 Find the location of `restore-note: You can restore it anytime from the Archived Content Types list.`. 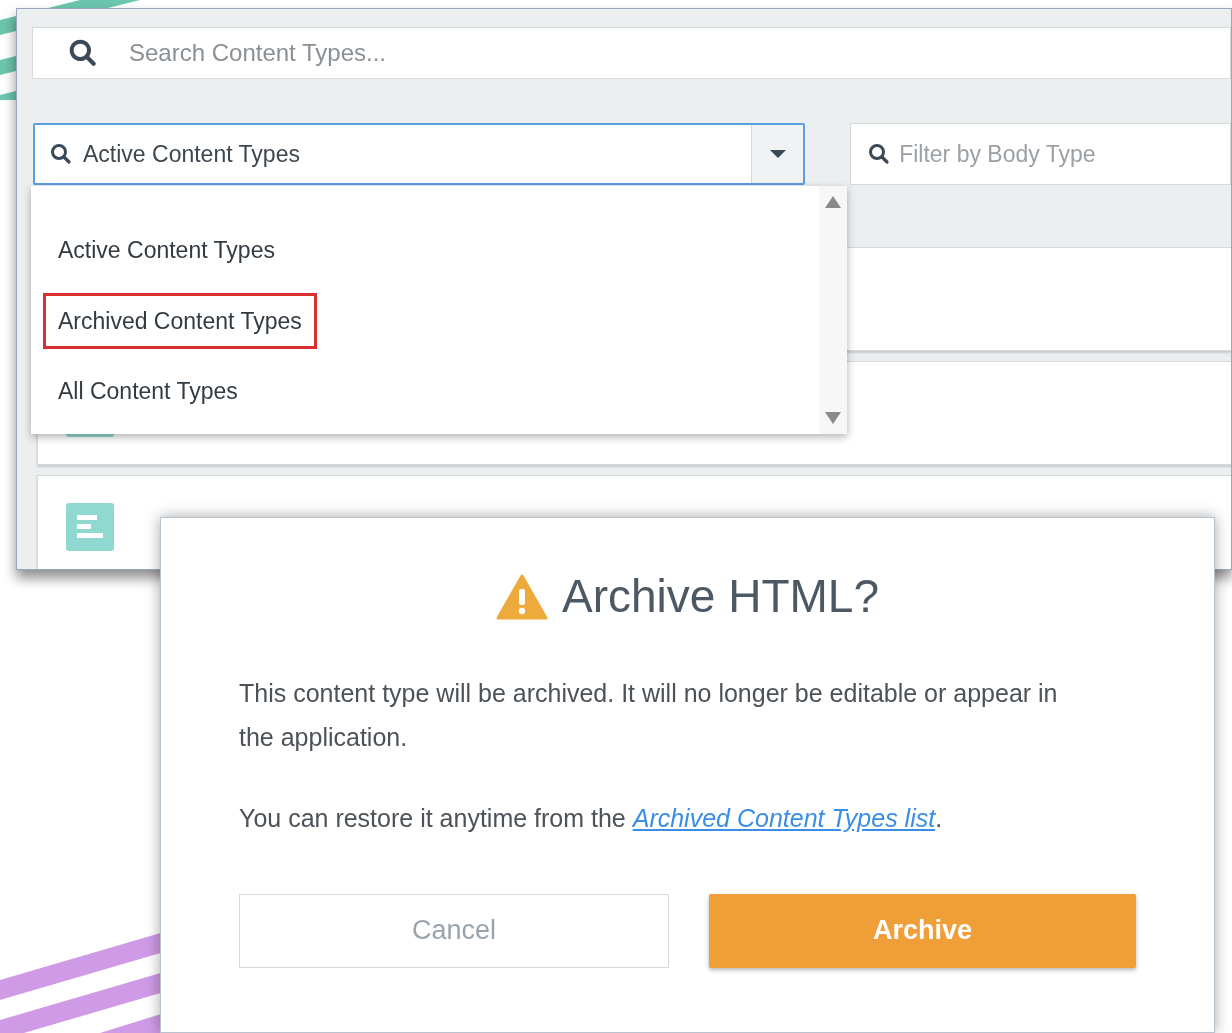

restore-note: You can restore it anytime from the Archived Content Types list. is located at coordinates (591, 818).